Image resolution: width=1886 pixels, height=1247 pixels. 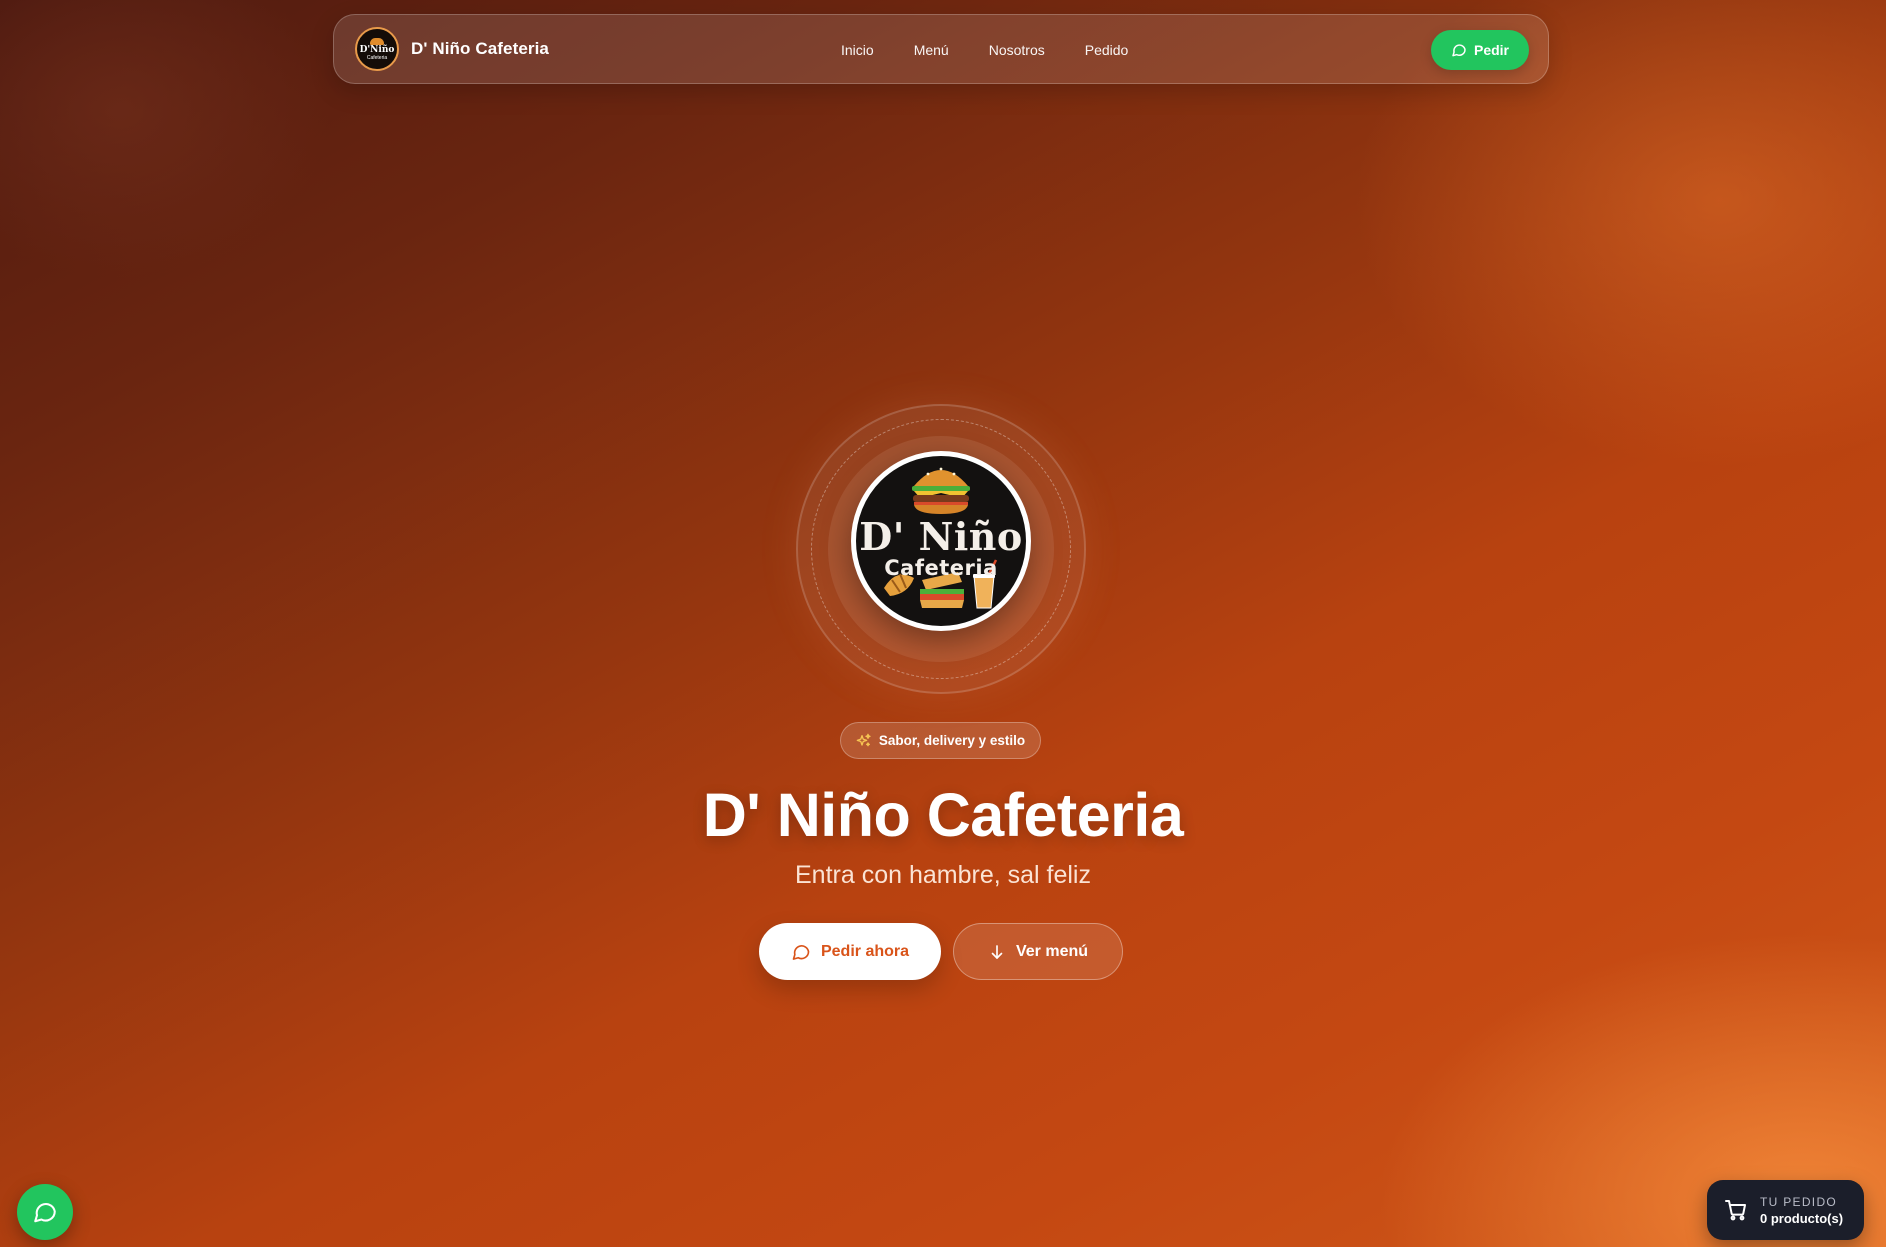 What do you see at coordinates (864, 741) in the screenshot?
I see `sparkles-icon` at bounding box center [864, 741].